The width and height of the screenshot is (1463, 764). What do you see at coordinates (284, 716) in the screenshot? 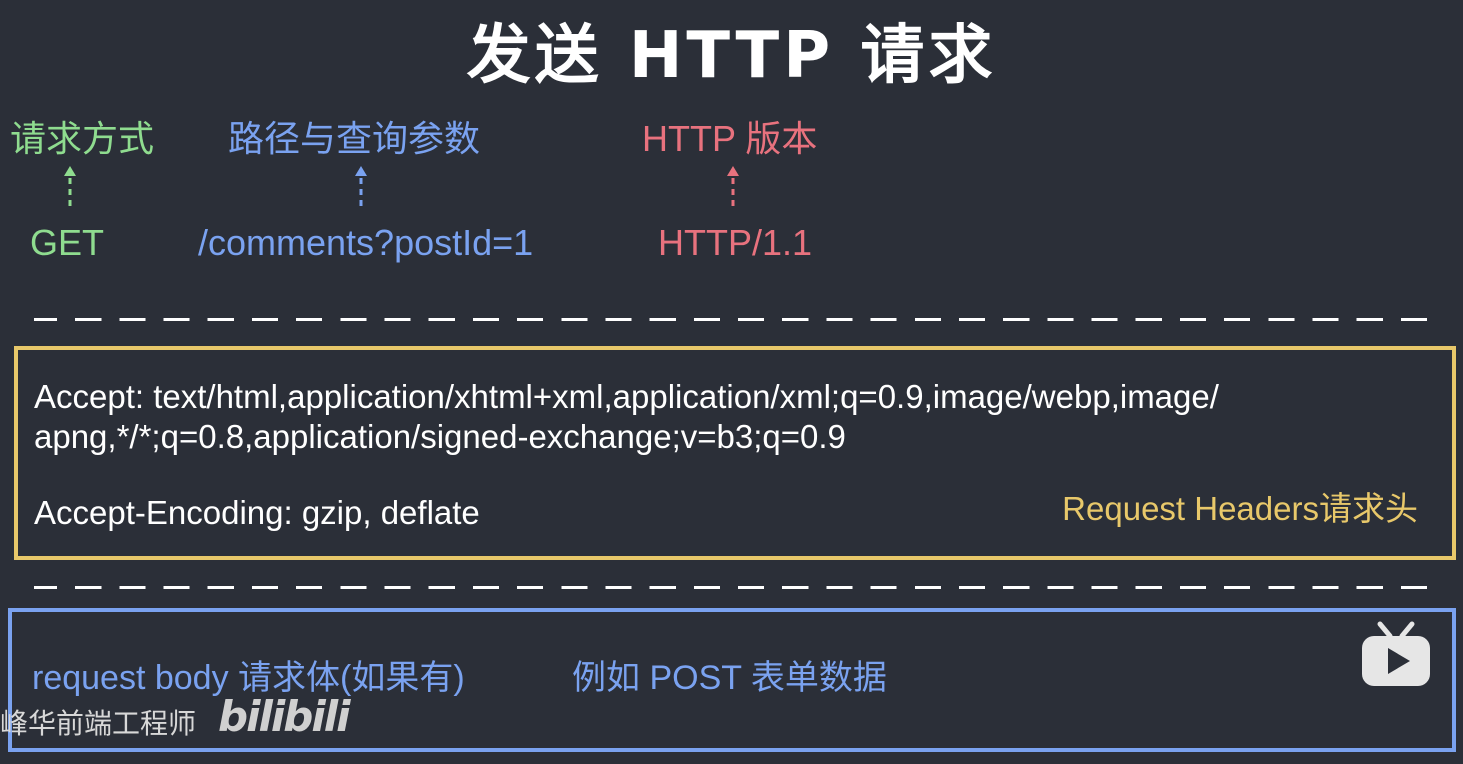
I see `bilibili-logo: bilibili` at bounding box center [284, 716].